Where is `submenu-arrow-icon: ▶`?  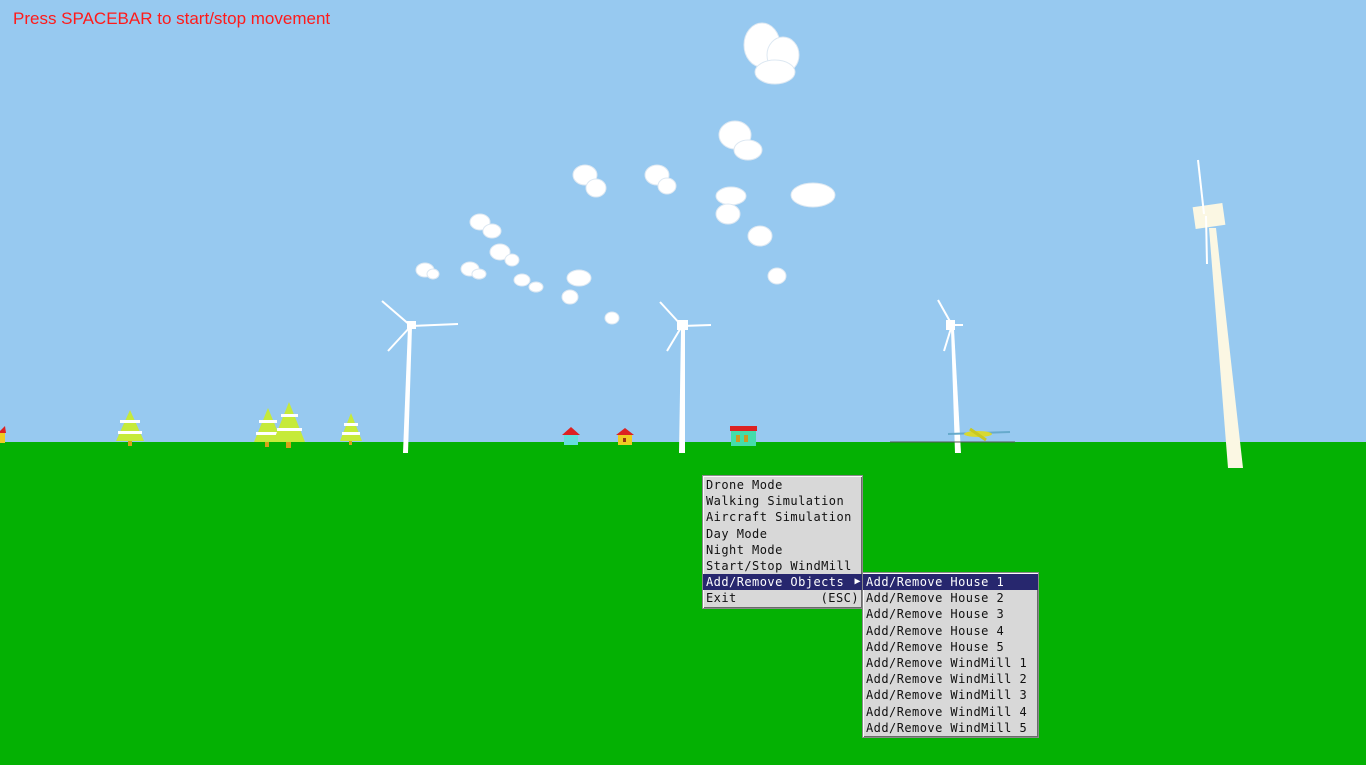
submenu-arrow-icon: ▶ is located at coordinates (857, 582).